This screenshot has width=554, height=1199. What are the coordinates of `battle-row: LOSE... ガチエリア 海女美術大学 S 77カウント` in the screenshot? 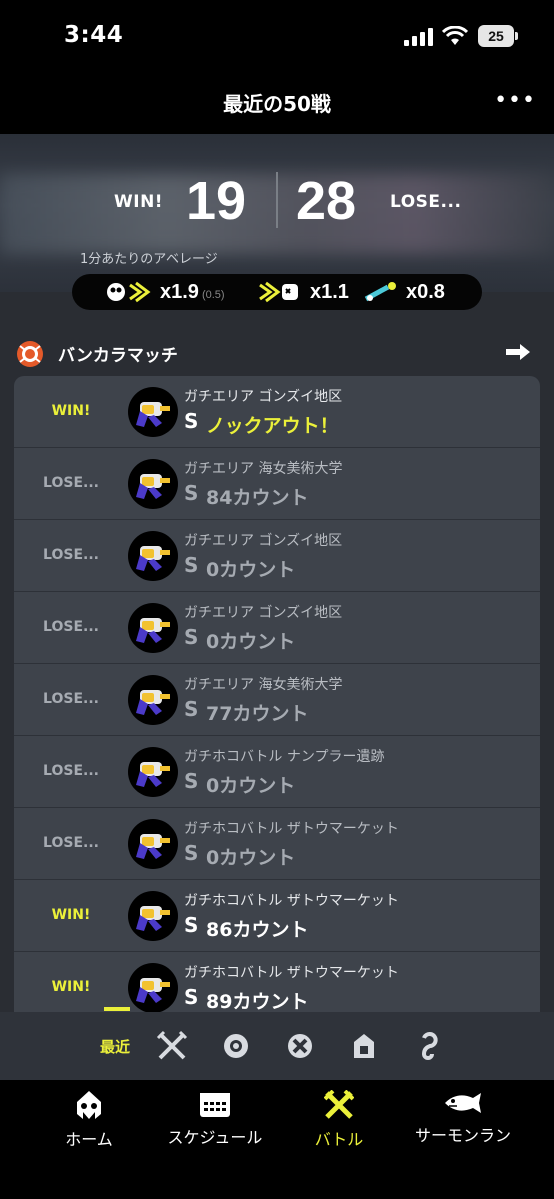 It's located at (277, 700).